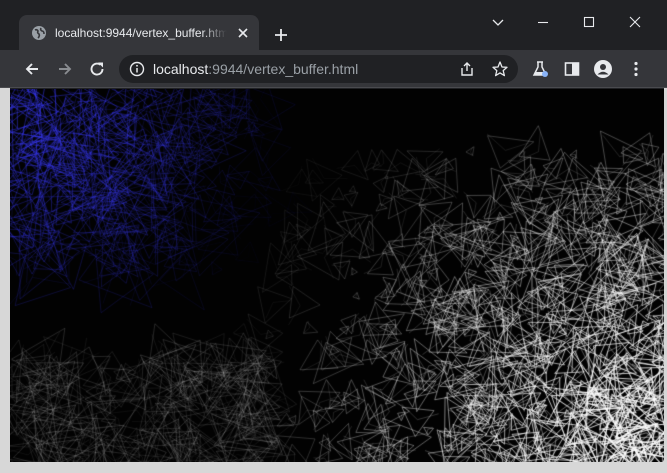 The width and height of the screenshot is (667, 473). Describe the element at coordinates (540, 69) in the screenshot. I see `flask-icon` at that location.